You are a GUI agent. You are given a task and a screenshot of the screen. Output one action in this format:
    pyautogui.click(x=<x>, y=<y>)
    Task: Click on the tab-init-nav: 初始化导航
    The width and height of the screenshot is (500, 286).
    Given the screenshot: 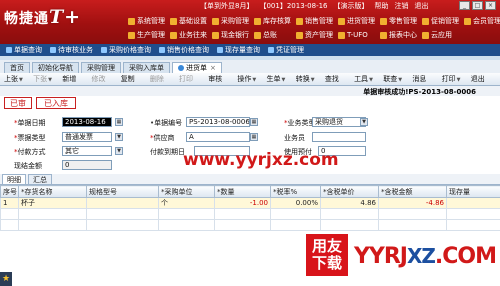 What is the action you would take?
    pyautogui.click(x=55, y=67)
    